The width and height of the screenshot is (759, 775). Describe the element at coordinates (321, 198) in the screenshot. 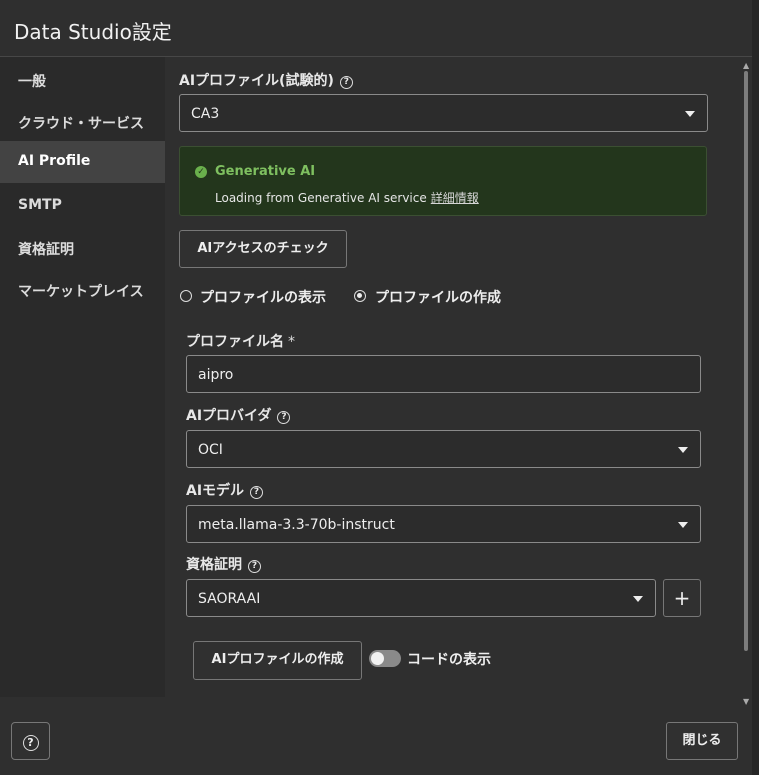

I see `alert-message-text: Loading from Generative AI service` at that location.